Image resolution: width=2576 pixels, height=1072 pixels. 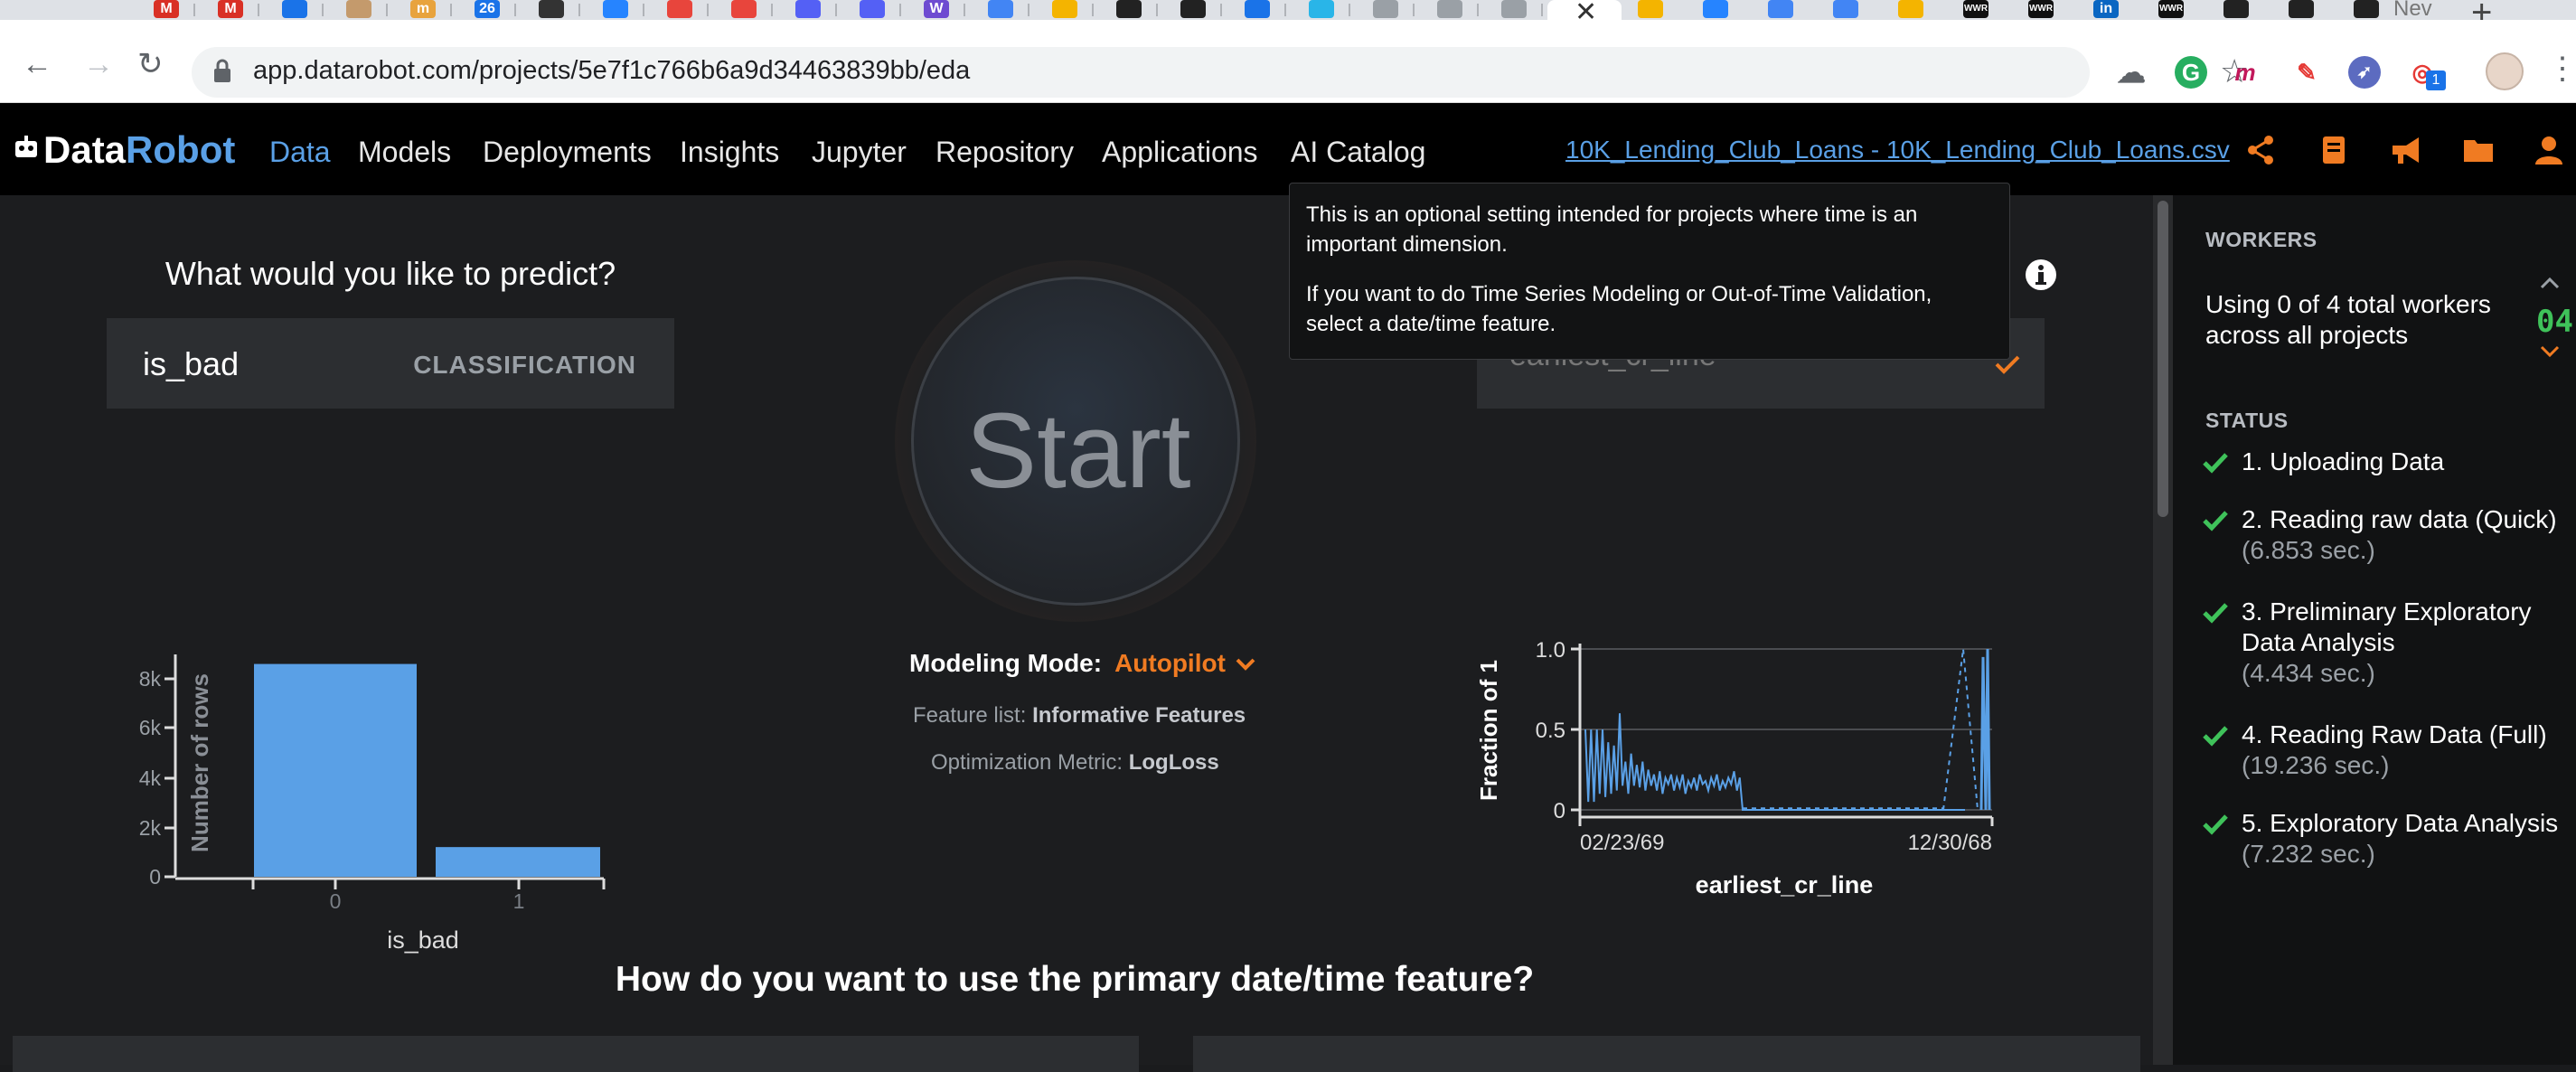 What do you see at coordinates (423, 940) in the screenshot?
I see `hist-x-axis-label: is_bad` at bounding box center [423, 940].